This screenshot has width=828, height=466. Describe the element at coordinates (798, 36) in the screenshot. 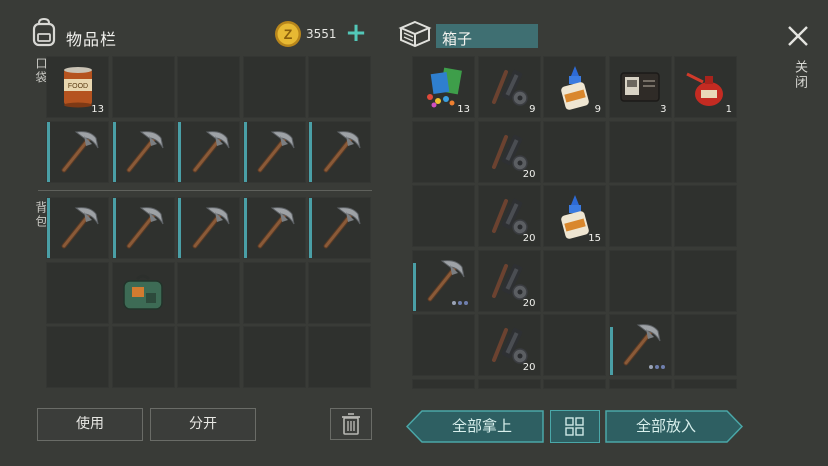

I see `close-button` at that location.